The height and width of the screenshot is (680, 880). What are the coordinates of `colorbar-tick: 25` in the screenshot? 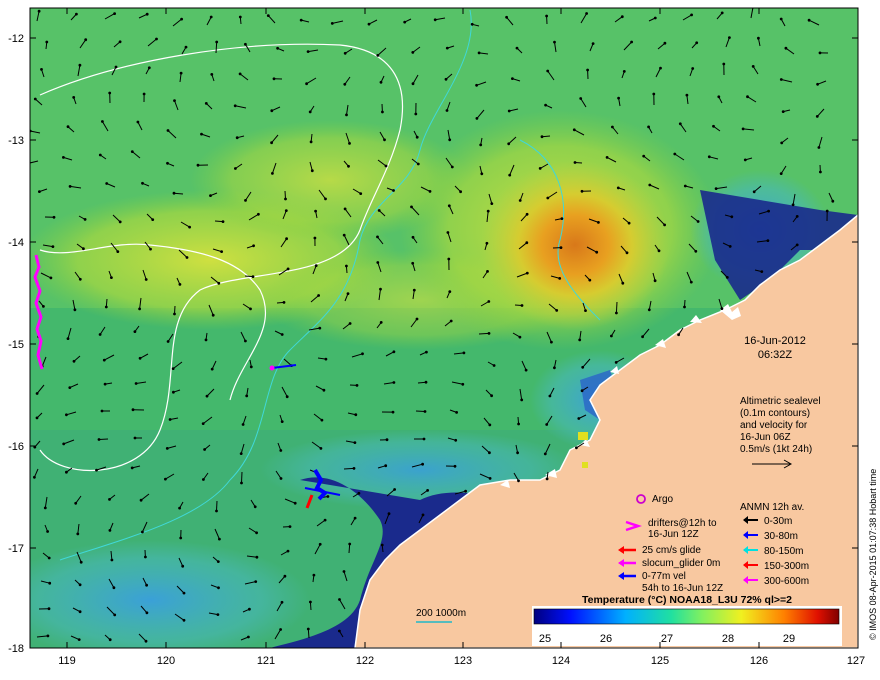 It's located at (545, 639).